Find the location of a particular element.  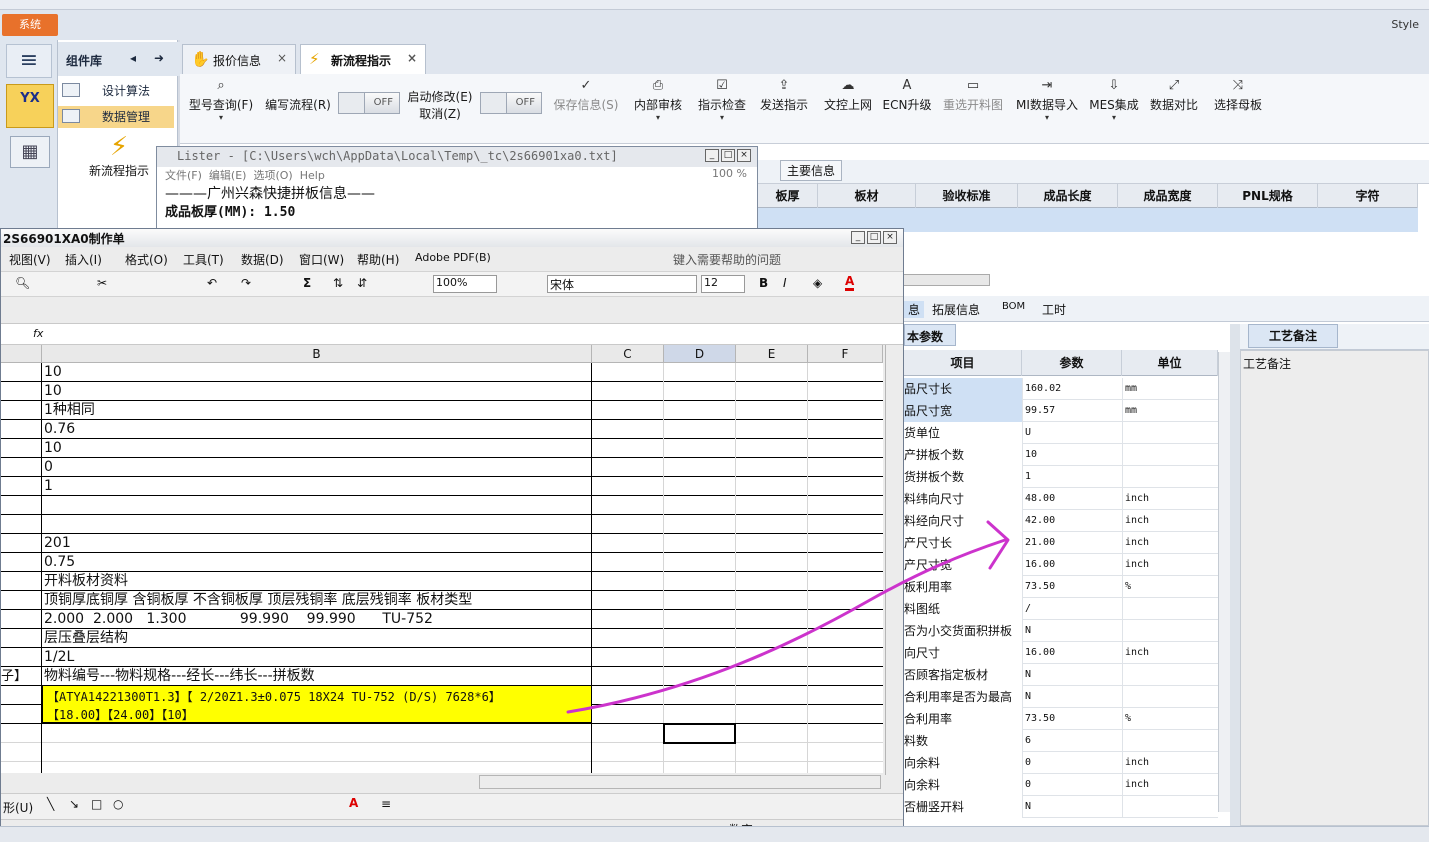

param-value: 73.50 is located at coordinates (1072, 719).